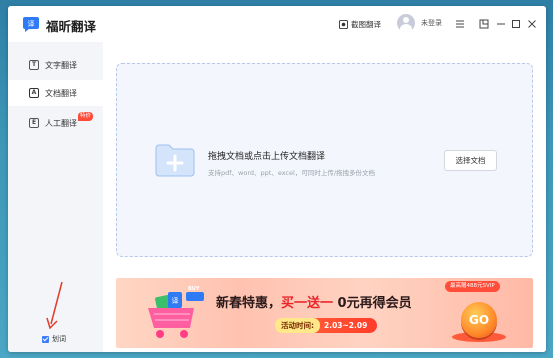  Describe the element at coordinates (366, 24) in the screenshot. I see `screenshot-translate-label: 截图翻译` at that location.